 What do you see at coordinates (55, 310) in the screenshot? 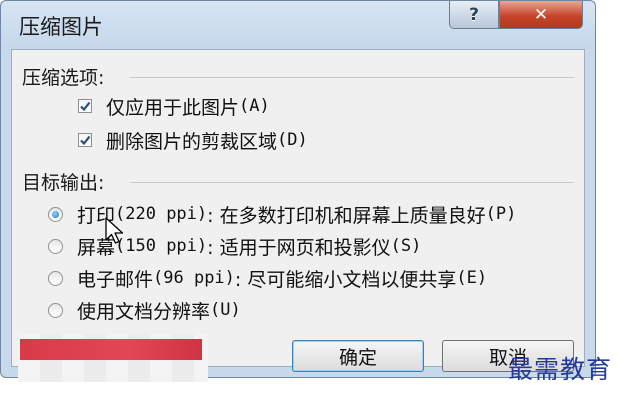
I see `document-resolution-radio` at bounding box center [55, 310].